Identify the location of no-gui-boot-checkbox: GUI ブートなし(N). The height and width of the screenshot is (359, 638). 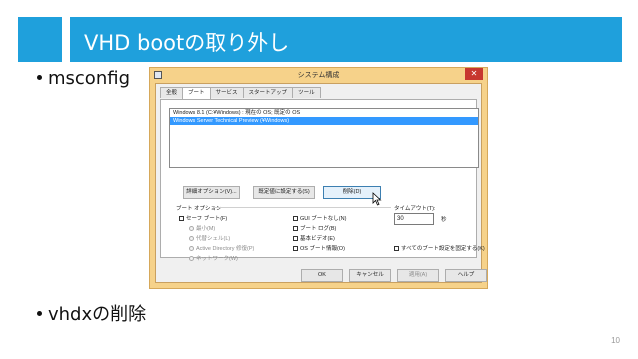
(319, 218).